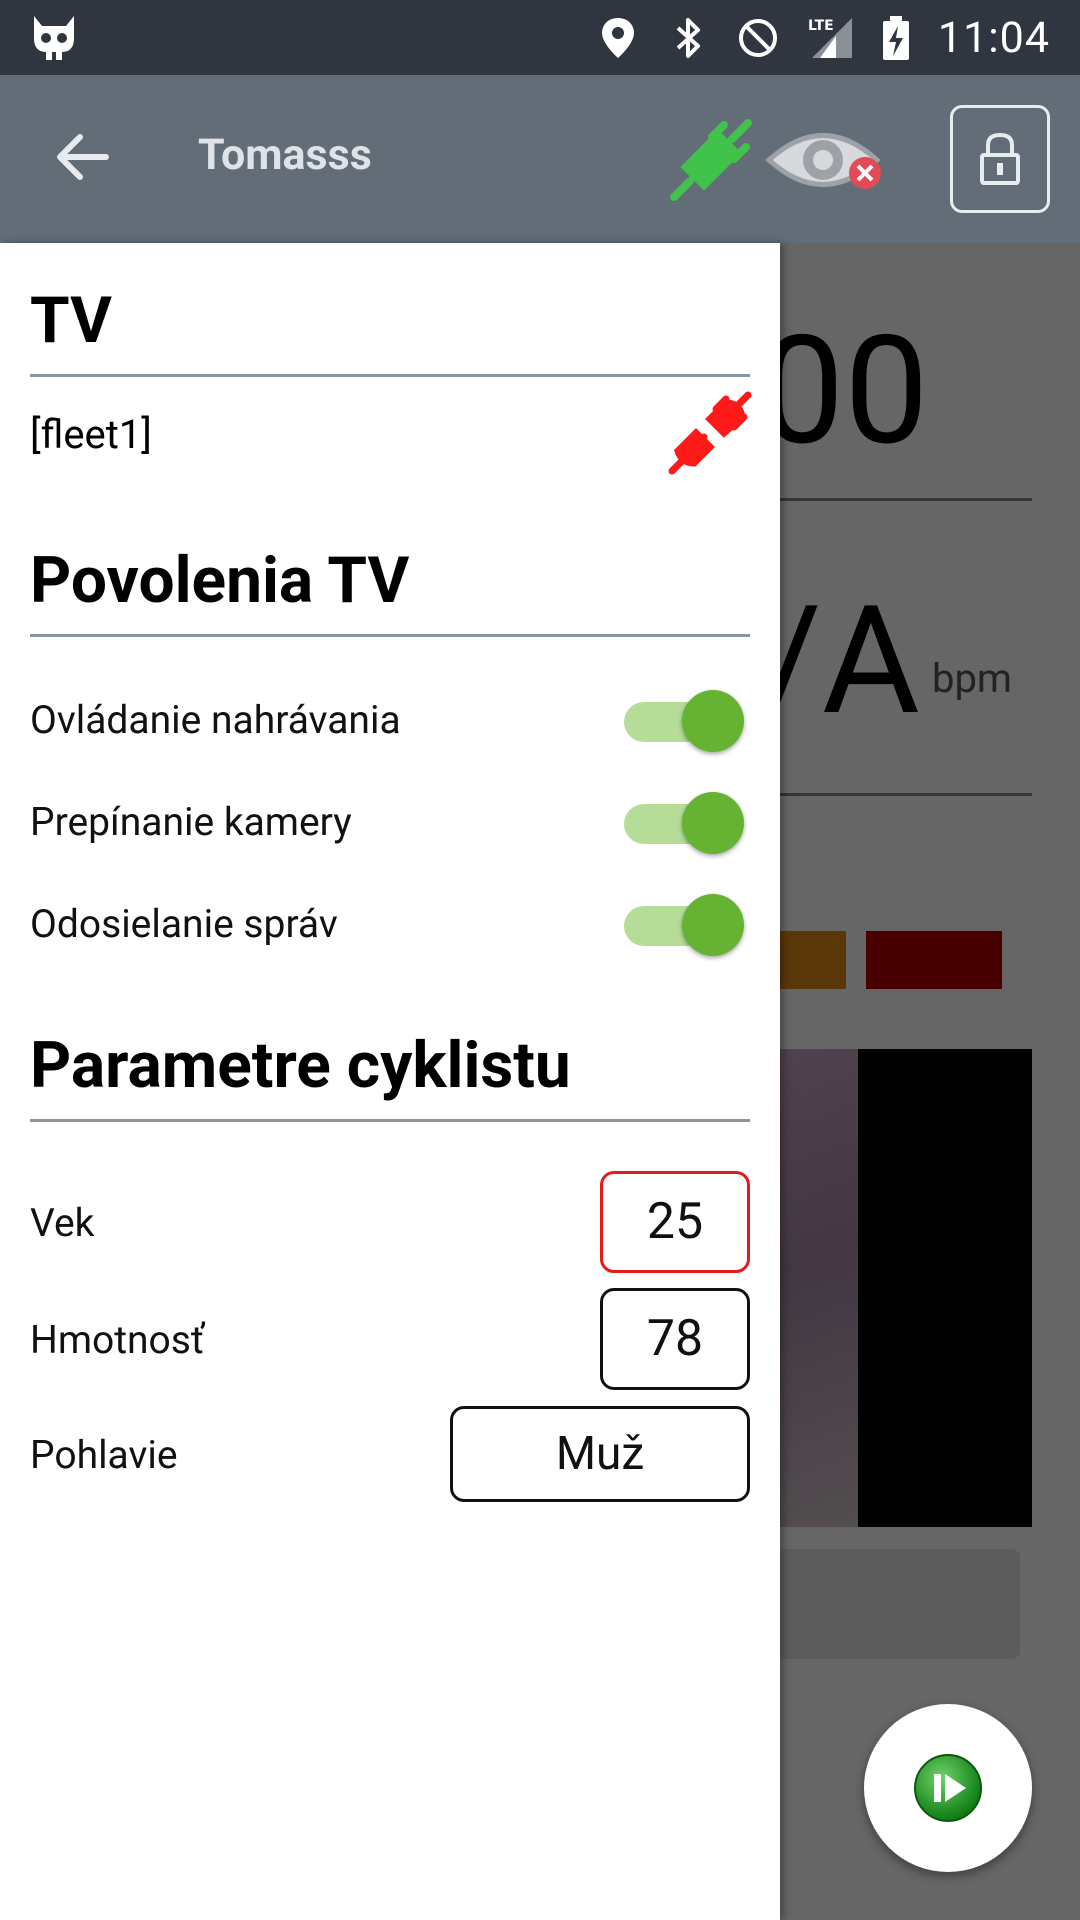 Image resolution: width=1080 pixels, height=1920 pixels. Describe the element at coordinates (710, 433) in the screenshot. I see `plug-disconnected-icon` at that location.